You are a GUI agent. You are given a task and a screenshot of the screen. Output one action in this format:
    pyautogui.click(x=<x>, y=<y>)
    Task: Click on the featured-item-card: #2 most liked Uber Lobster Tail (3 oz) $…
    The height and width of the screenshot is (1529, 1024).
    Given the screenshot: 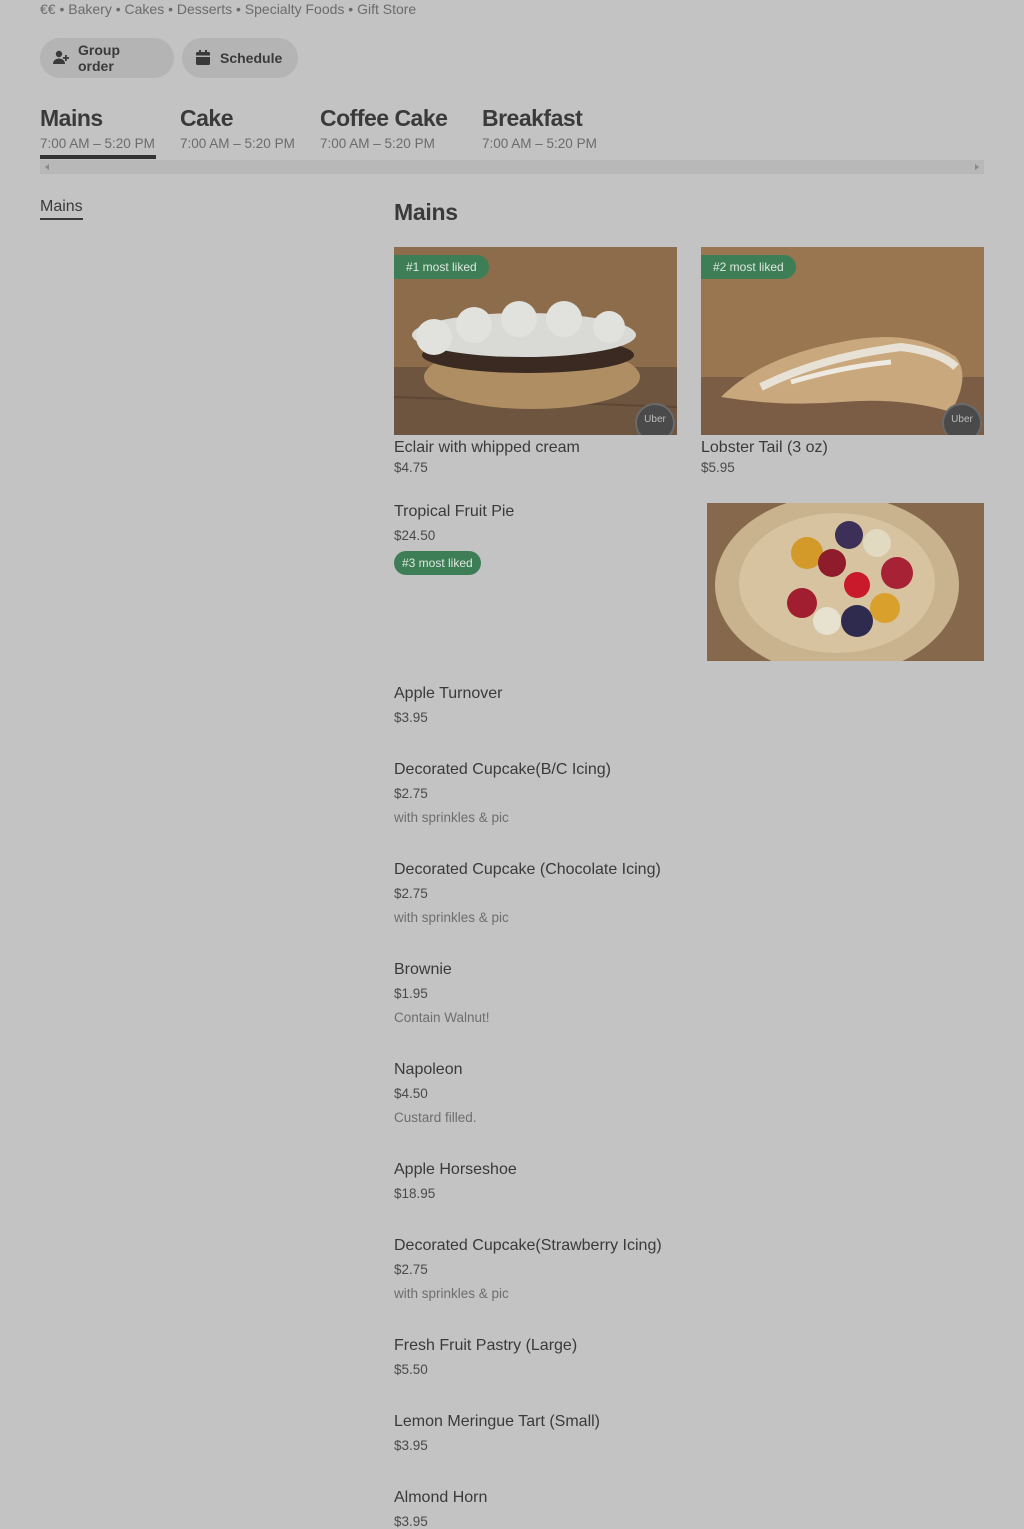 What is the action you would take?
    pyautogui.click(x=842, y=361)
    